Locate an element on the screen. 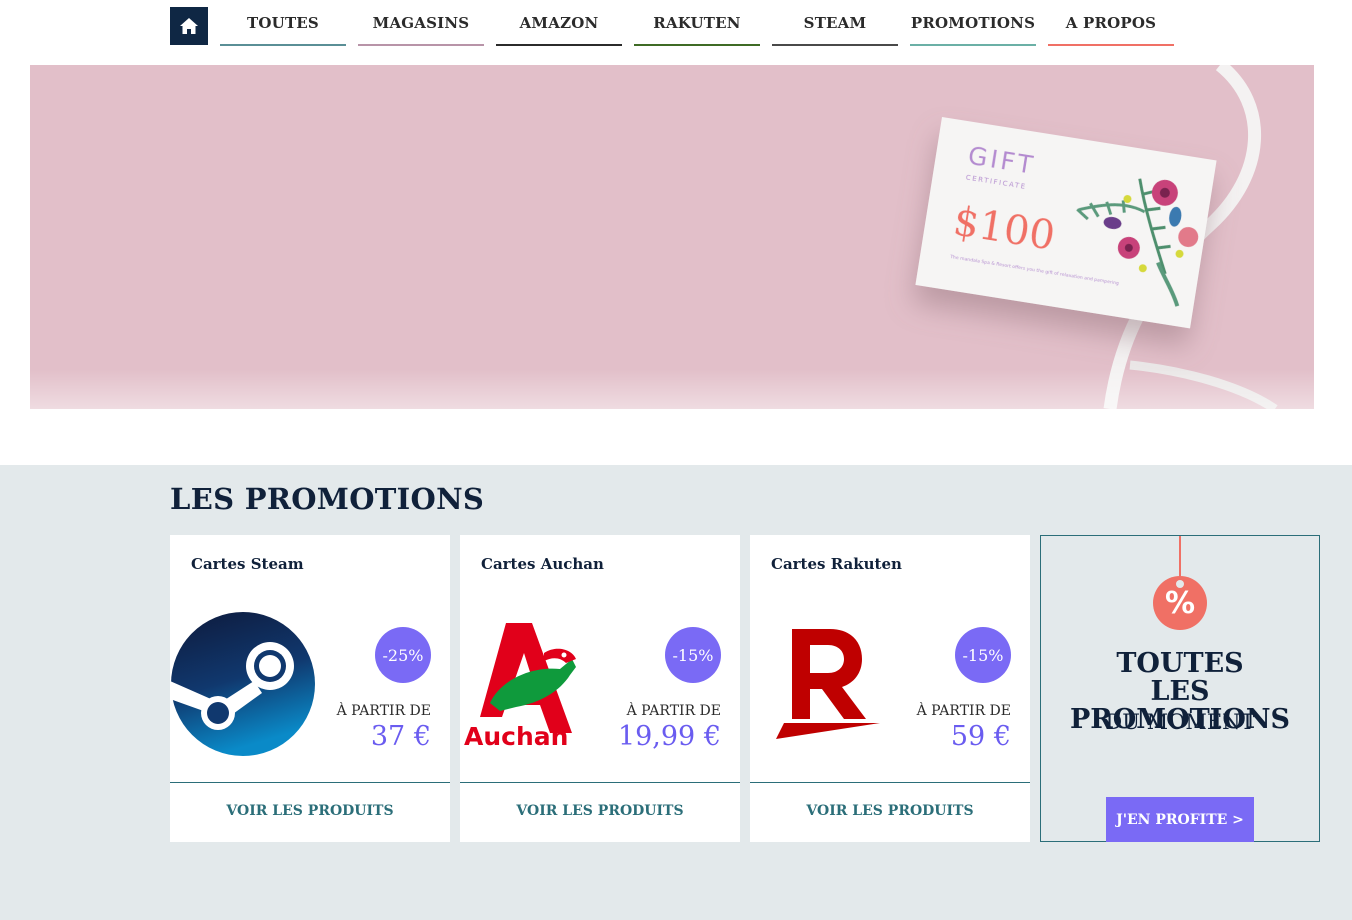  nav-item-magasins: MAGASINS is located at coordinates (421, 30).